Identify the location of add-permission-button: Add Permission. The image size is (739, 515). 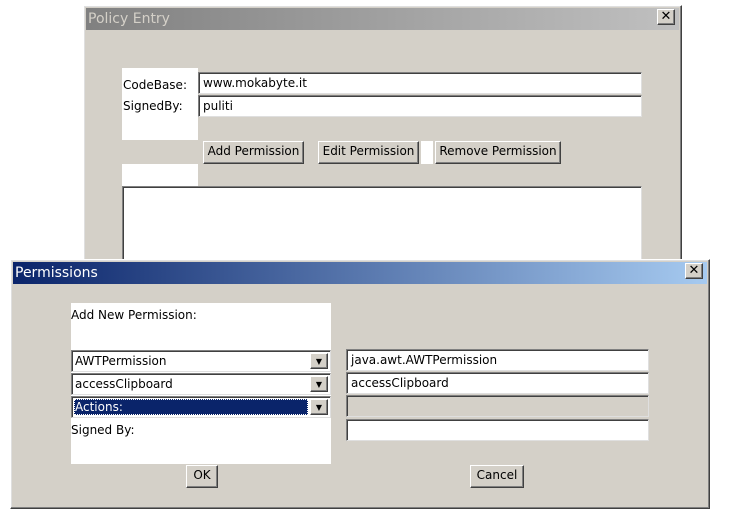
(253, 152).